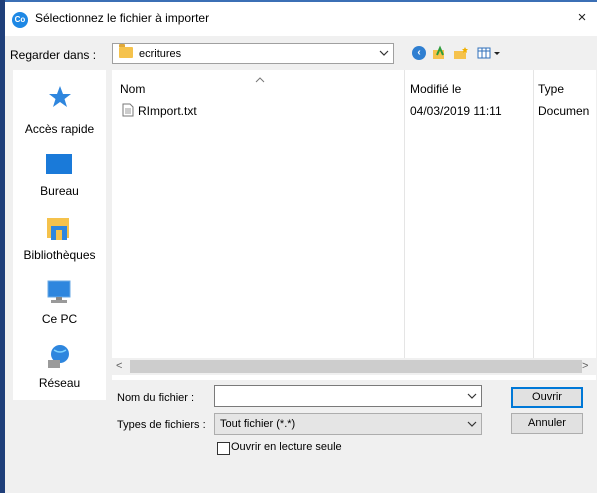  I want to click on libraries-icon, so click(58, 229).